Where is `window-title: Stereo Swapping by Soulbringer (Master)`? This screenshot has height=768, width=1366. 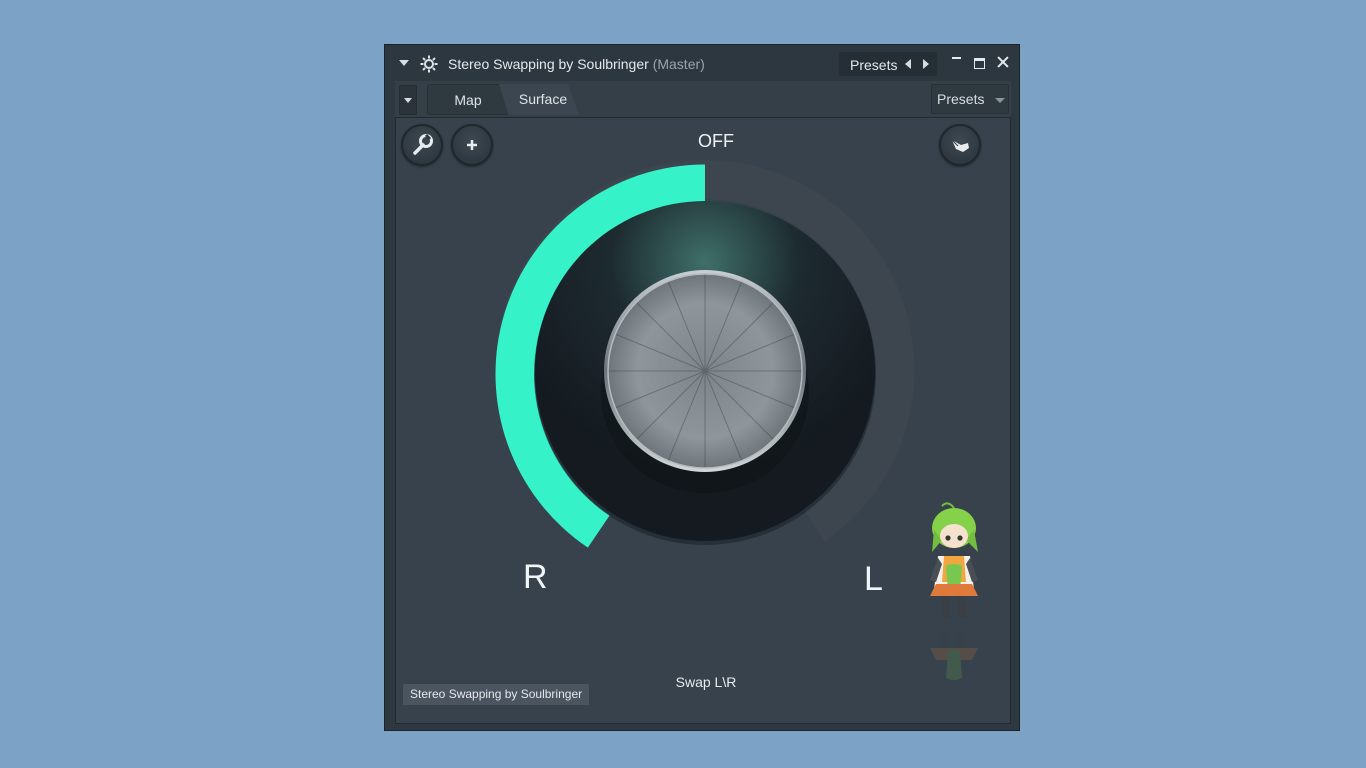
window-title: Stereo Swapping by Soulbringer (Master) is located at coordinates (576, 64).